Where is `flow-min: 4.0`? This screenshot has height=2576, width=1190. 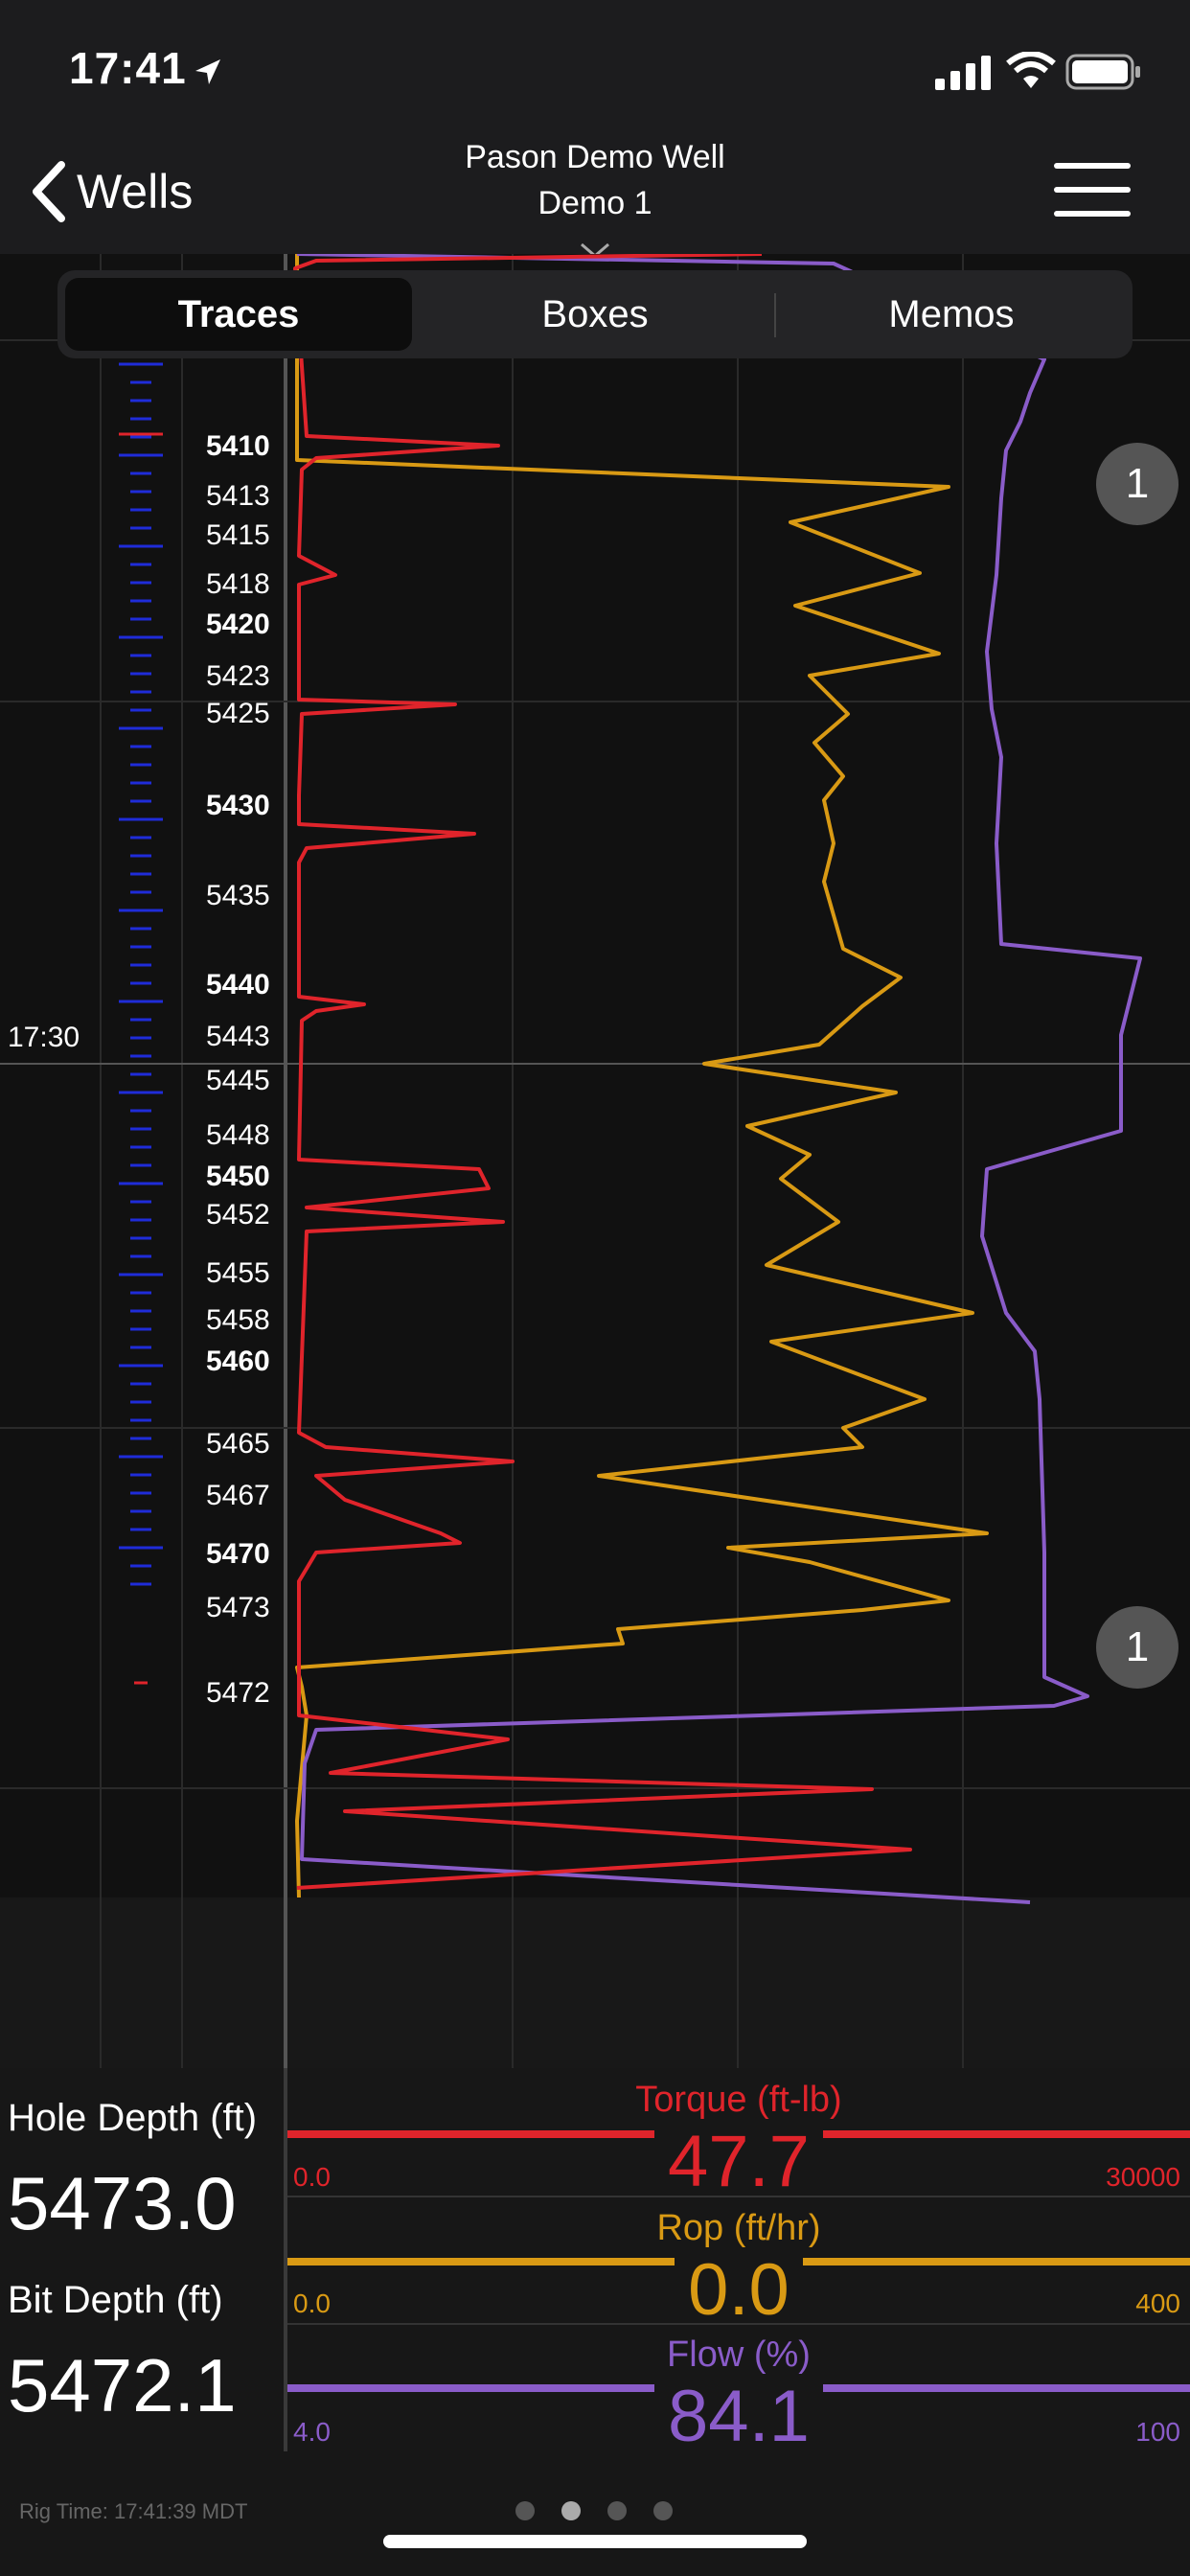
flow-min: 4.0 is located at coordinates (312, 2432).